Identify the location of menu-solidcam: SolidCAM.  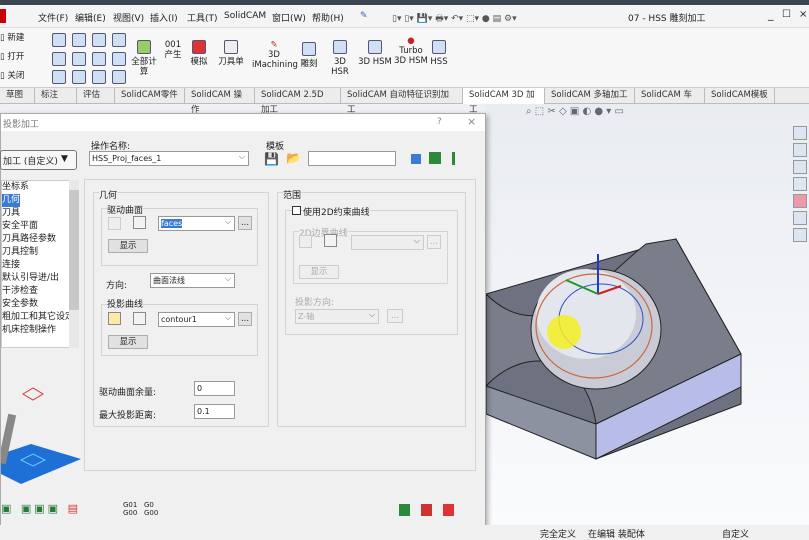
(245, 16).